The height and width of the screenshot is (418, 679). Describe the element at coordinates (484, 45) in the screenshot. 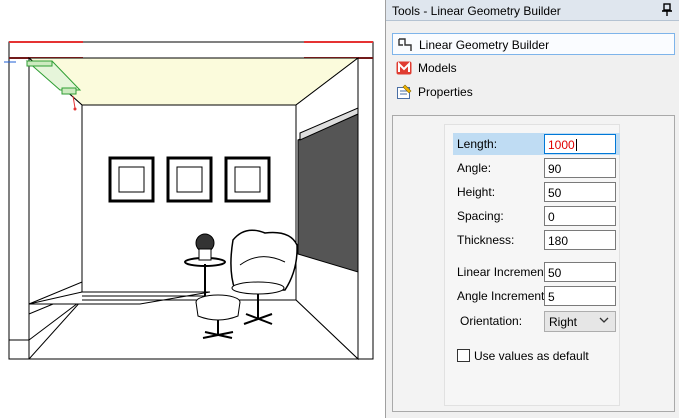

I see `tool-label: Linear Geometry Builder` at that location.